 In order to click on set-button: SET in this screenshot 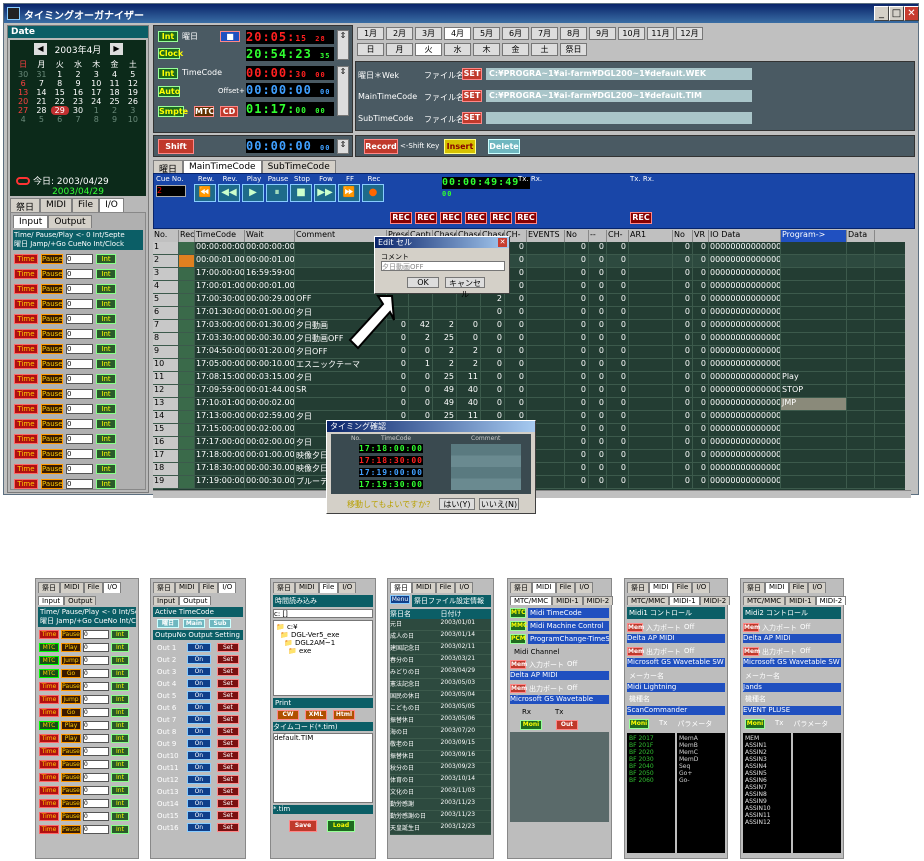, I will do `click(472, 118)`.